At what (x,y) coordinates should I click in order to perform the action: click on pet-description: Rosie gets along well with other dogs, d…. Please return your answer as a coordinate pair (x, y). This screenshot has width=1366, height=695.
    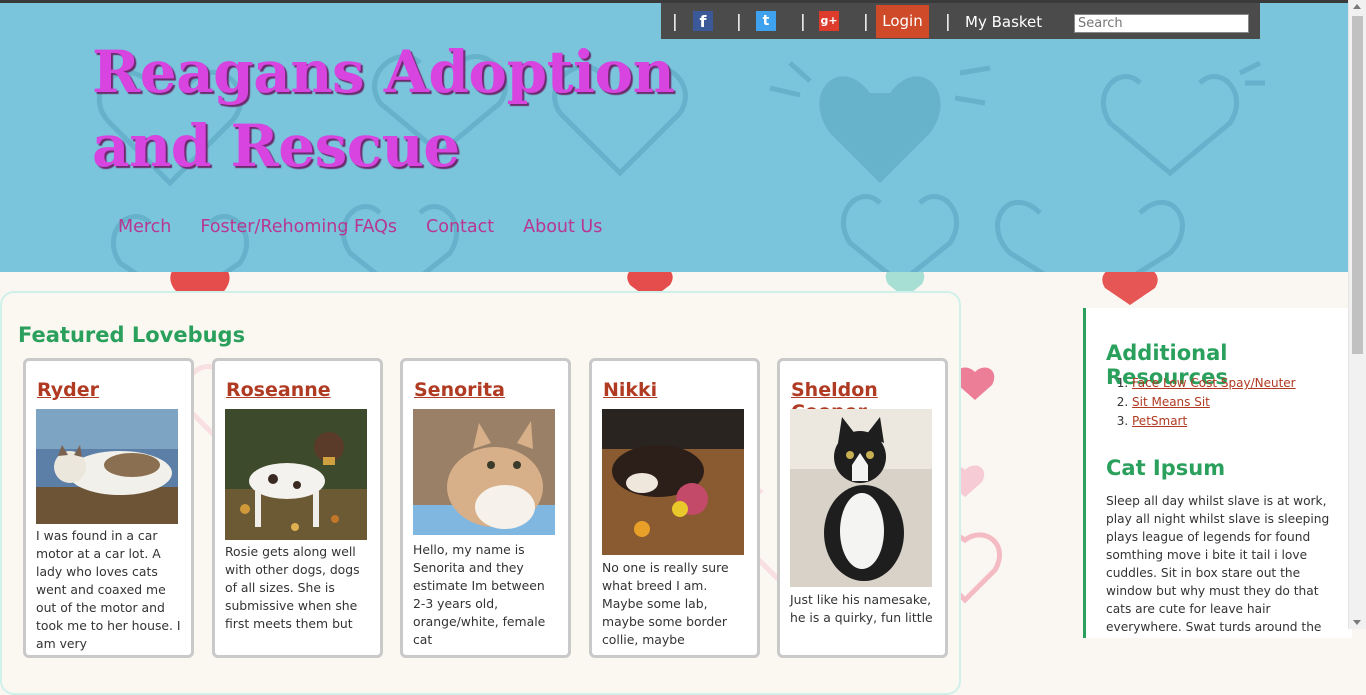
    Looking at the image, I should click on (292, 587).